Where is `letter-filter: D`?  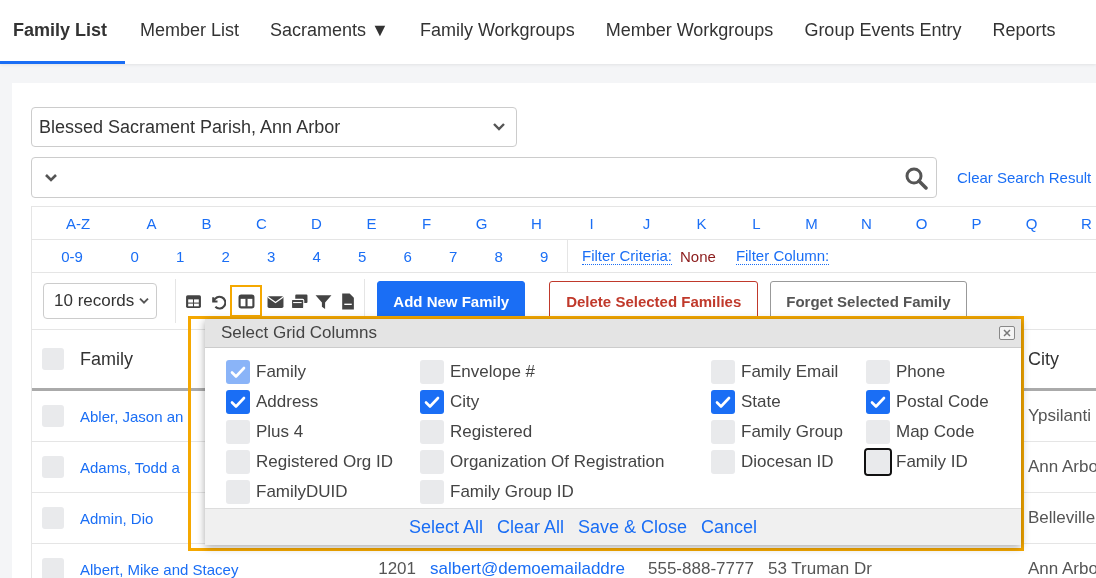
letter-filter: D is located at coordinates (316, 223).